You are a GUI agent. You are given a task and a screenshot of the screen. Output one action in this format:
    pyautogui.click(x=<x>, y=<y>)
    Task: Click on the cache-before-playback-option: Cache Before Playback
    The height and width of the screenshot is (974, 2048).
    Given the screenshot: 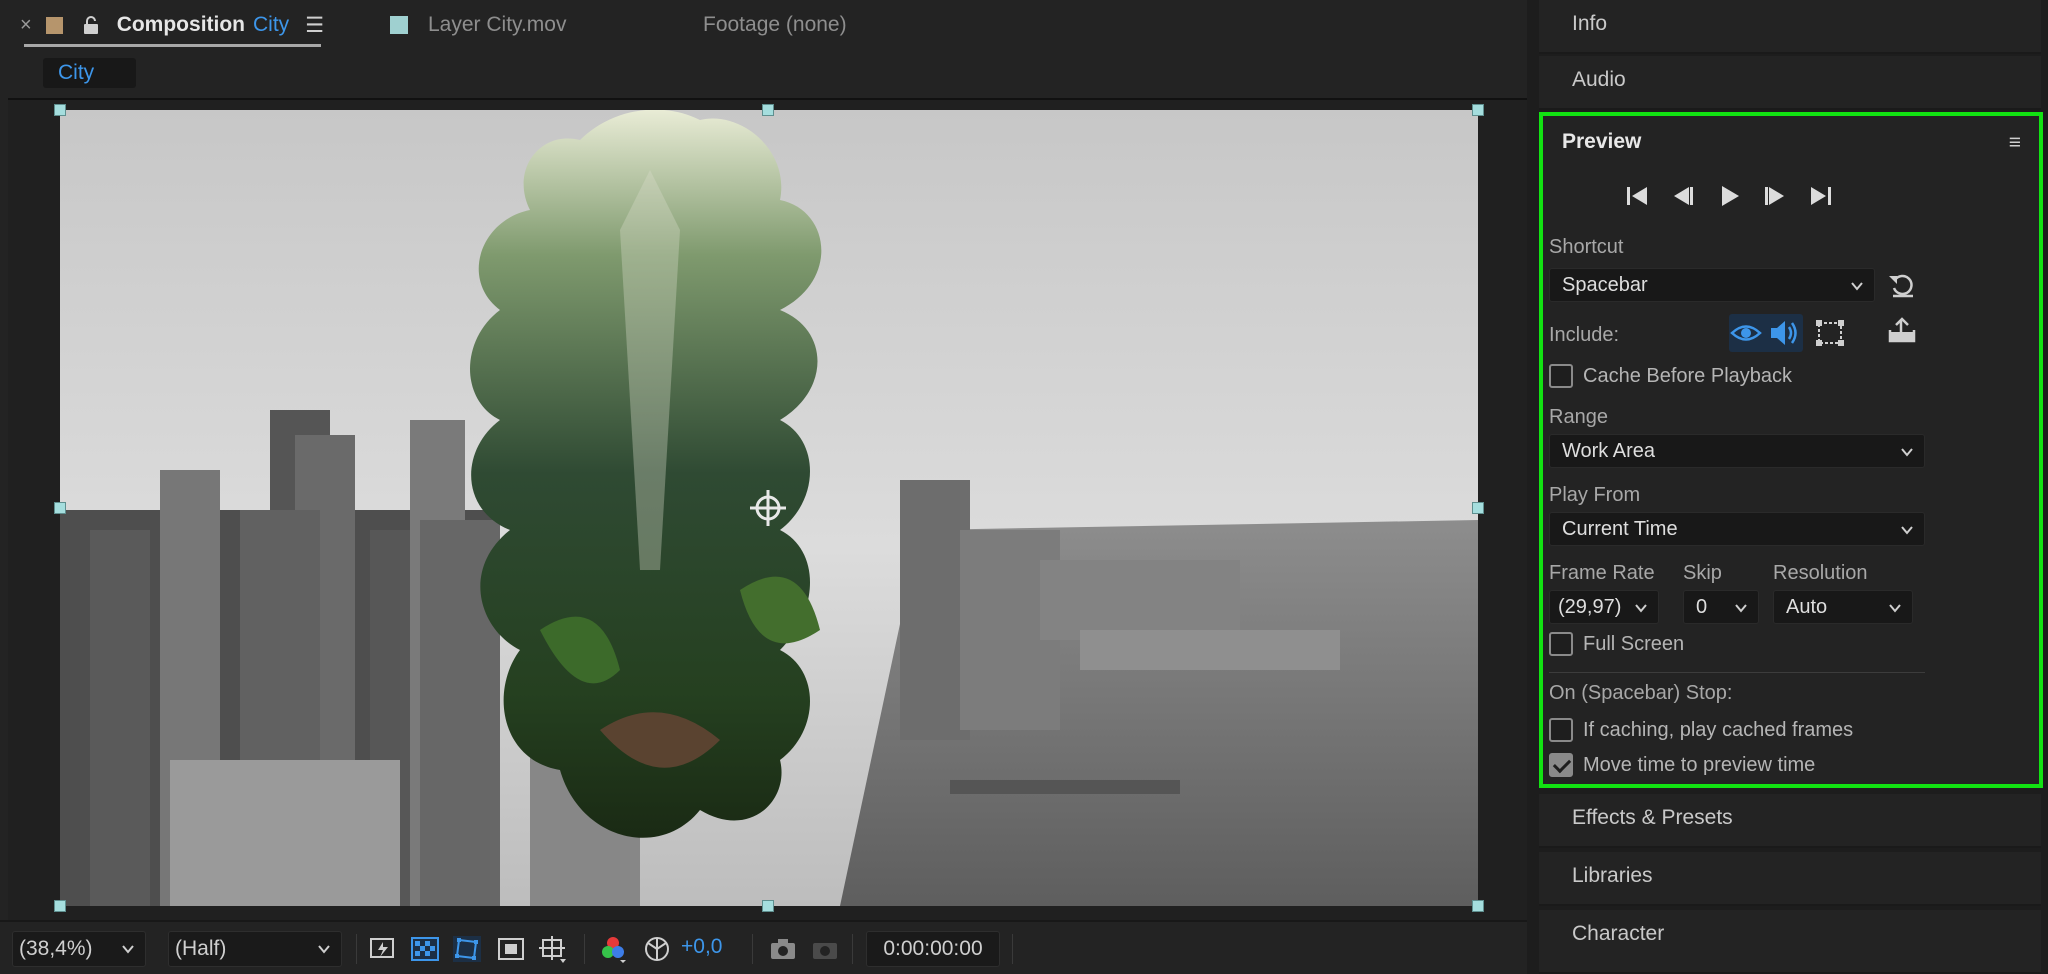 What is the action you would take?
    pyautogui.click(x=1670, y=376)
    